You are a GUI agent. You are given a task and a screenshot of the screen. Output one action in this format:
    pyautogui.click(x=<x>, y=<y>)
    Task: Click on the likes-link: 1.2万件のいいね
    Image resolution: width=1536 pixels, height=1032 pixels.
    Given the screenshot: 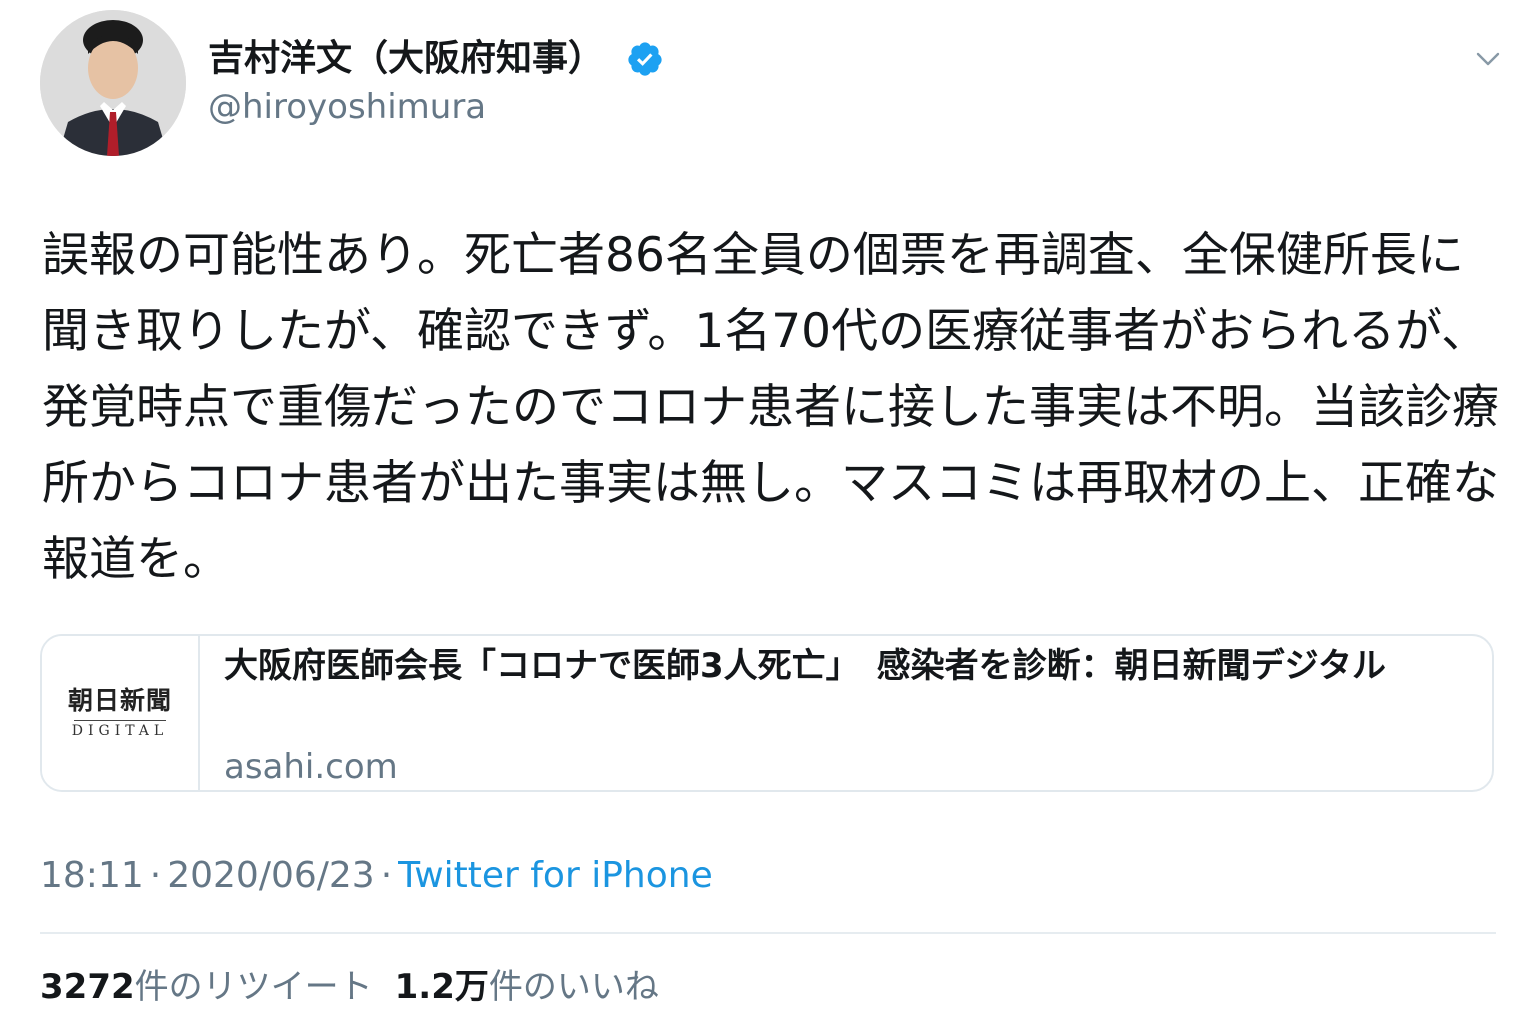 What is the action you would take?
    pyautogui.click(x=527, y=987)
    